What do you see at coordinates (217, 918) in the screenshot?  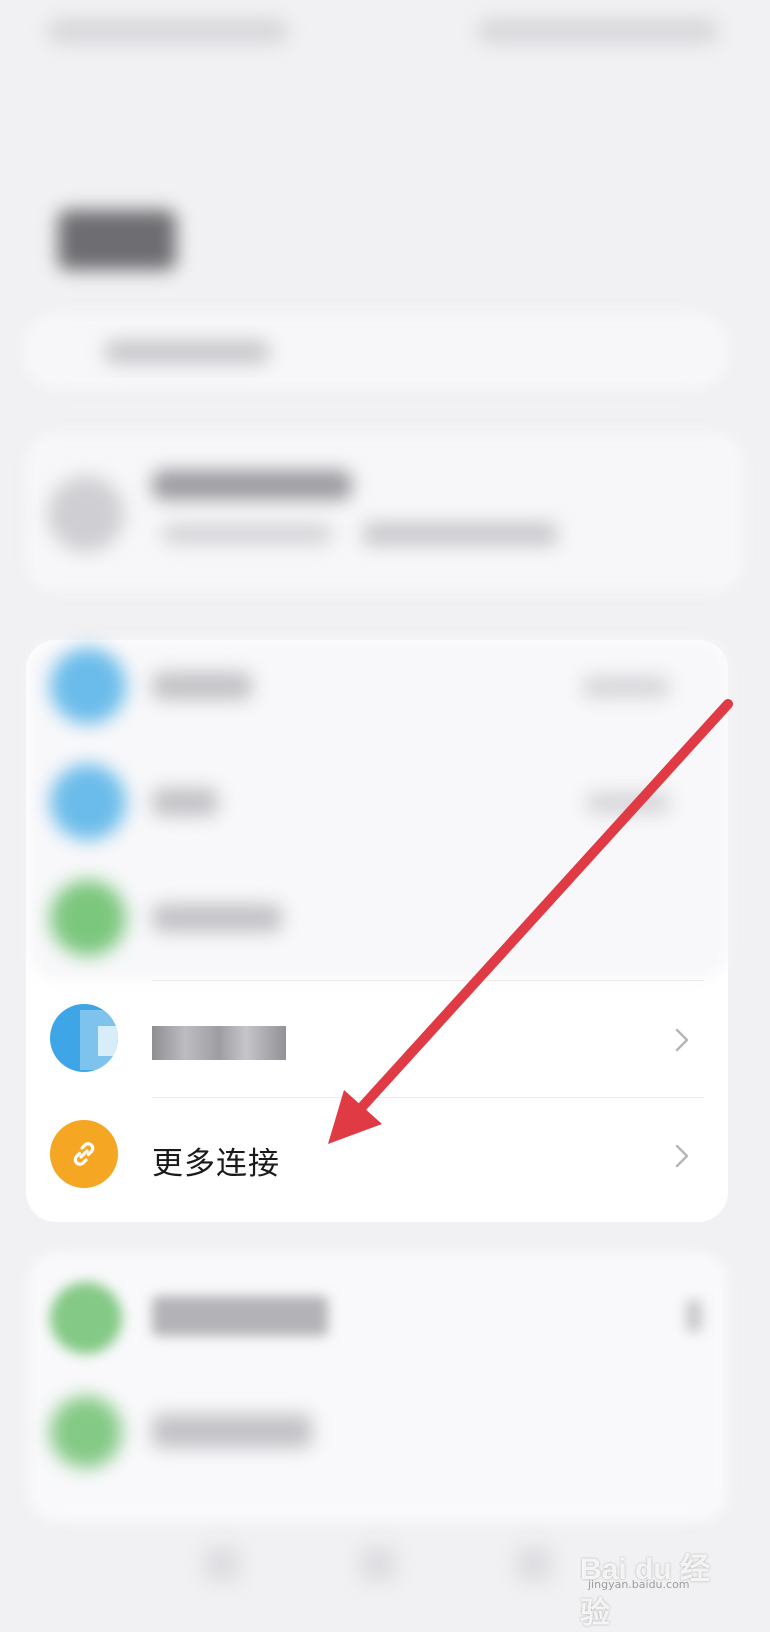 I see `mobile-network-label` at bounding box center [217, 918].